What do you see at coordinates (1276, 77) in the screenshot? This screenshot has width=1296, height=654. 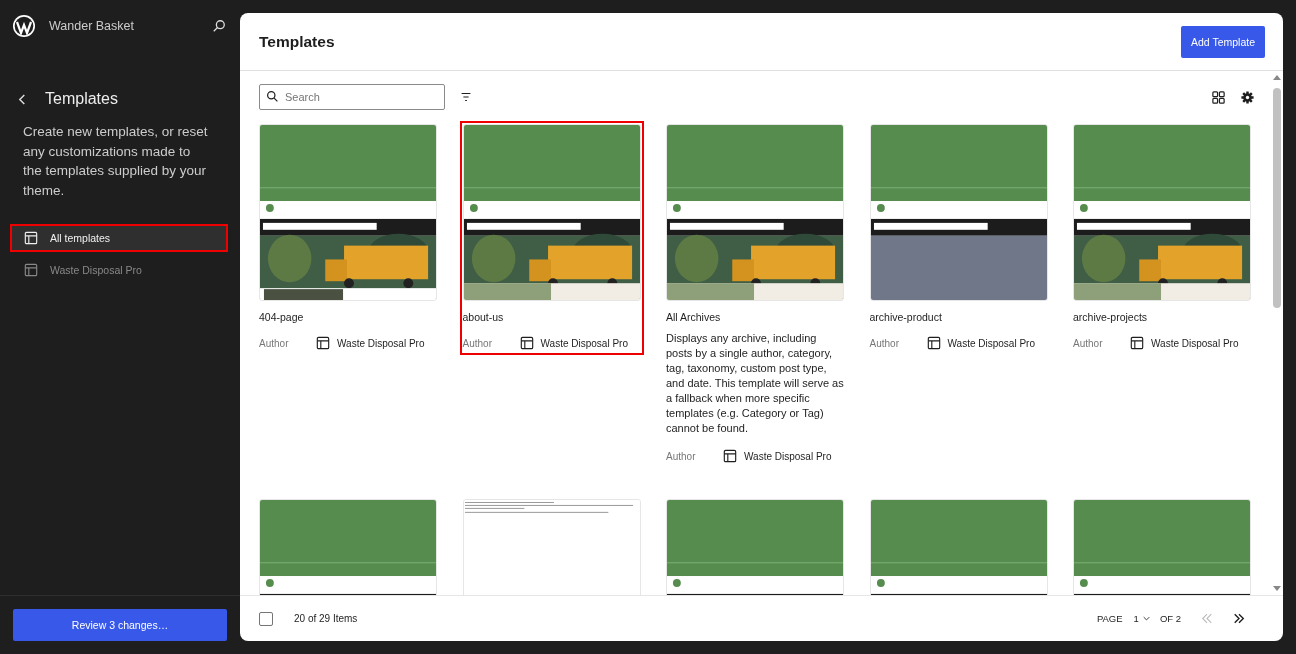 I see `scroll-up-icon` at bounding box center [1276, 77].